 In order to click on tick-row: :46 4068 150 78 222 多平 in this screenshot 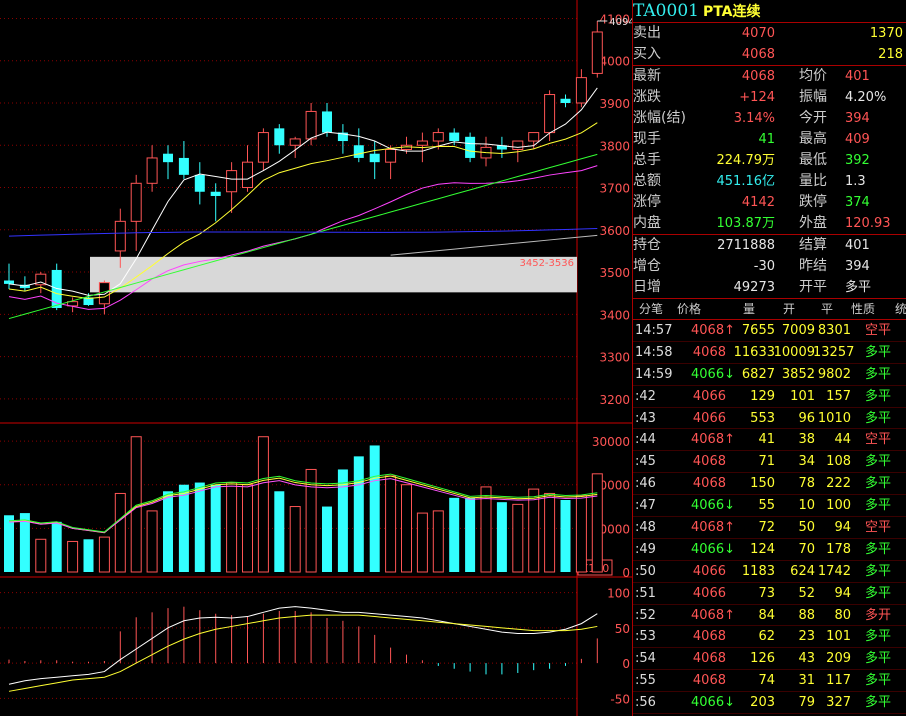, I will do `click(769, 484)`.